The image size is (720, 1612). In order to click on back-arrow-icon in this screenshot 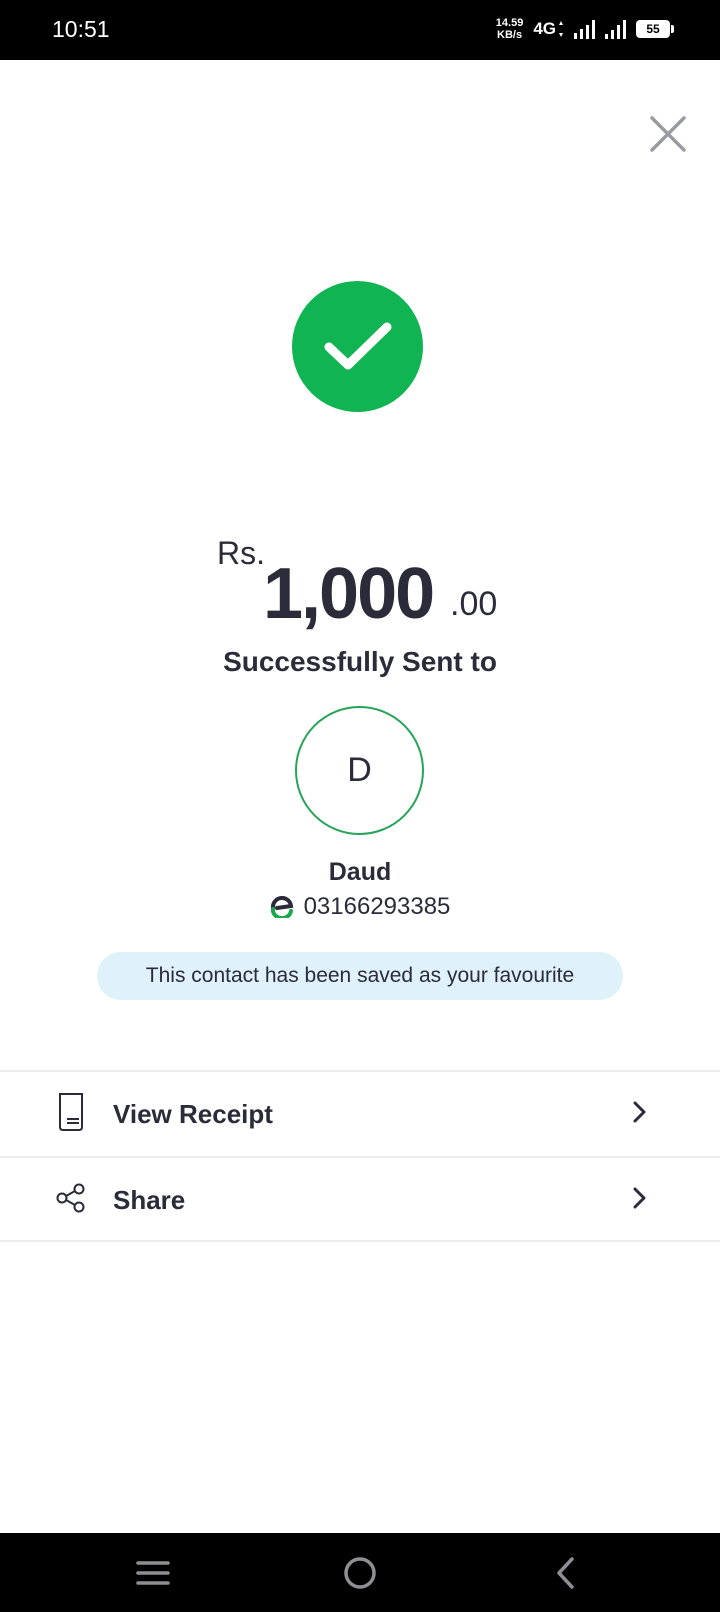, I will do `click(565, 1573)`.